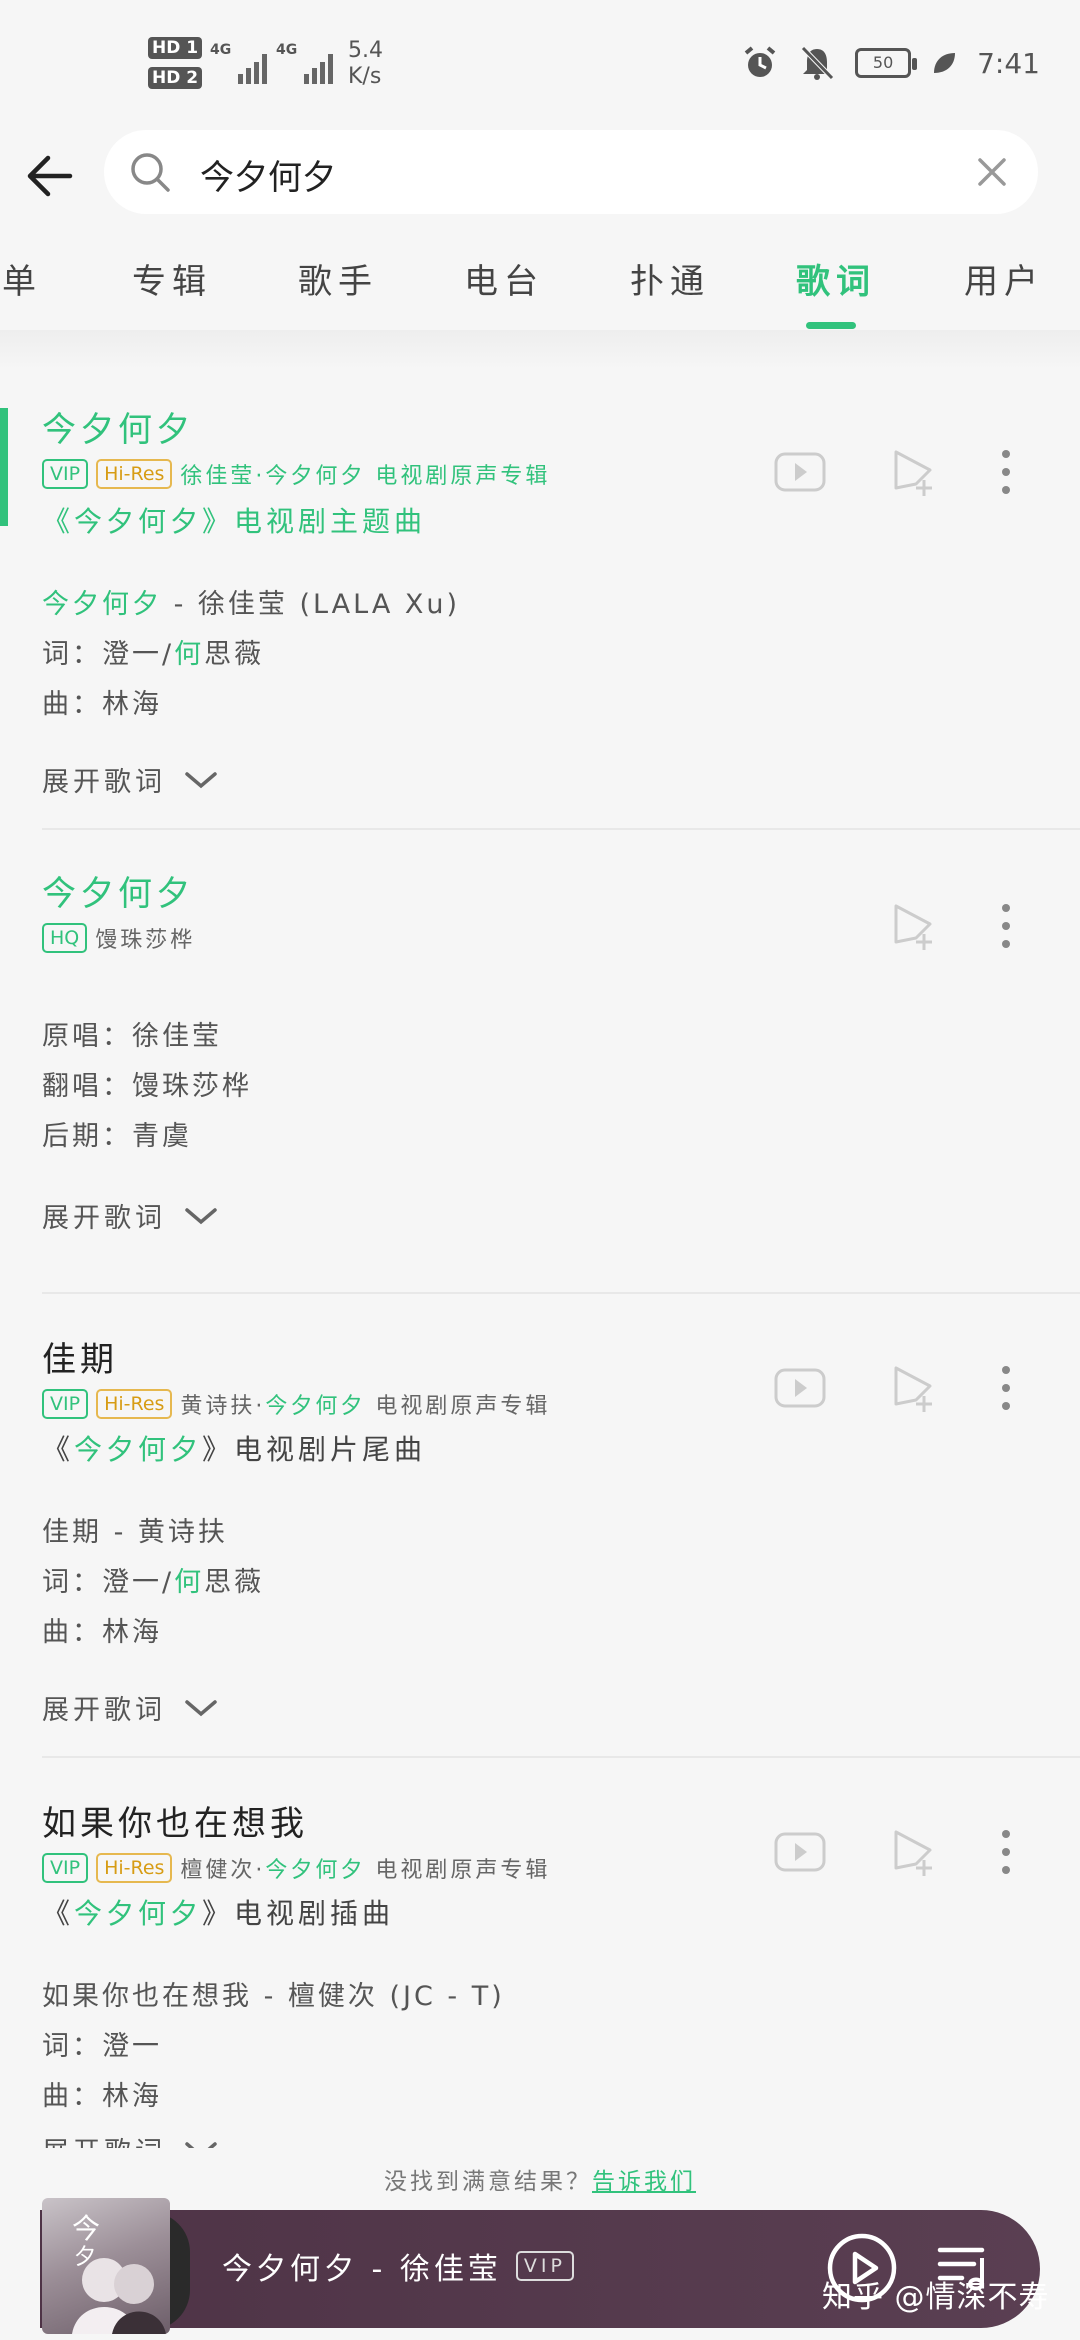  Describe the element at coordinates (315, 1870) in the screenshot. I see `album-name-highlight: 今夕何夕` at that location.